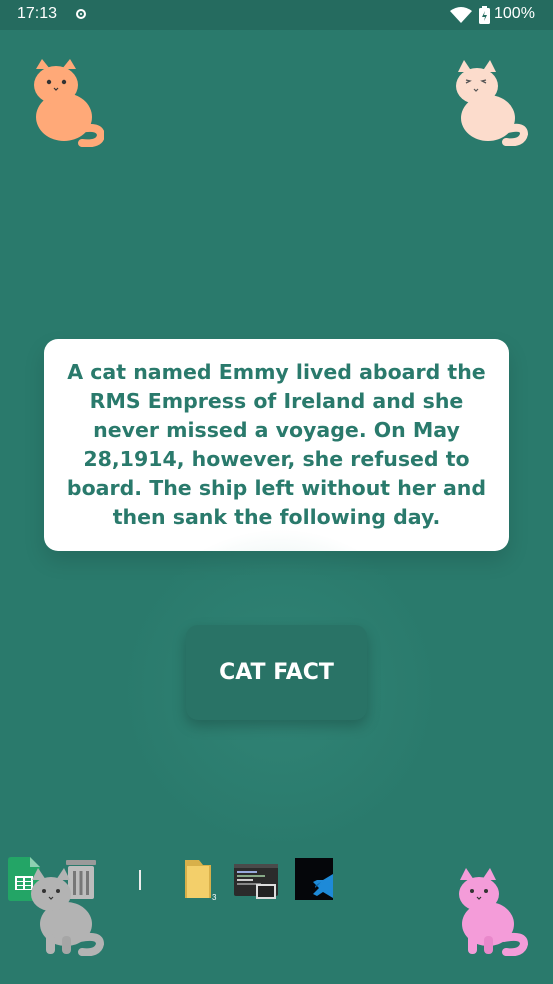 This screenshot has height=984, width=553. What do you see at coordinates (514, 13) in the screenshot?
I see `battery-percent: 100%` at bounding box center [514, 13].